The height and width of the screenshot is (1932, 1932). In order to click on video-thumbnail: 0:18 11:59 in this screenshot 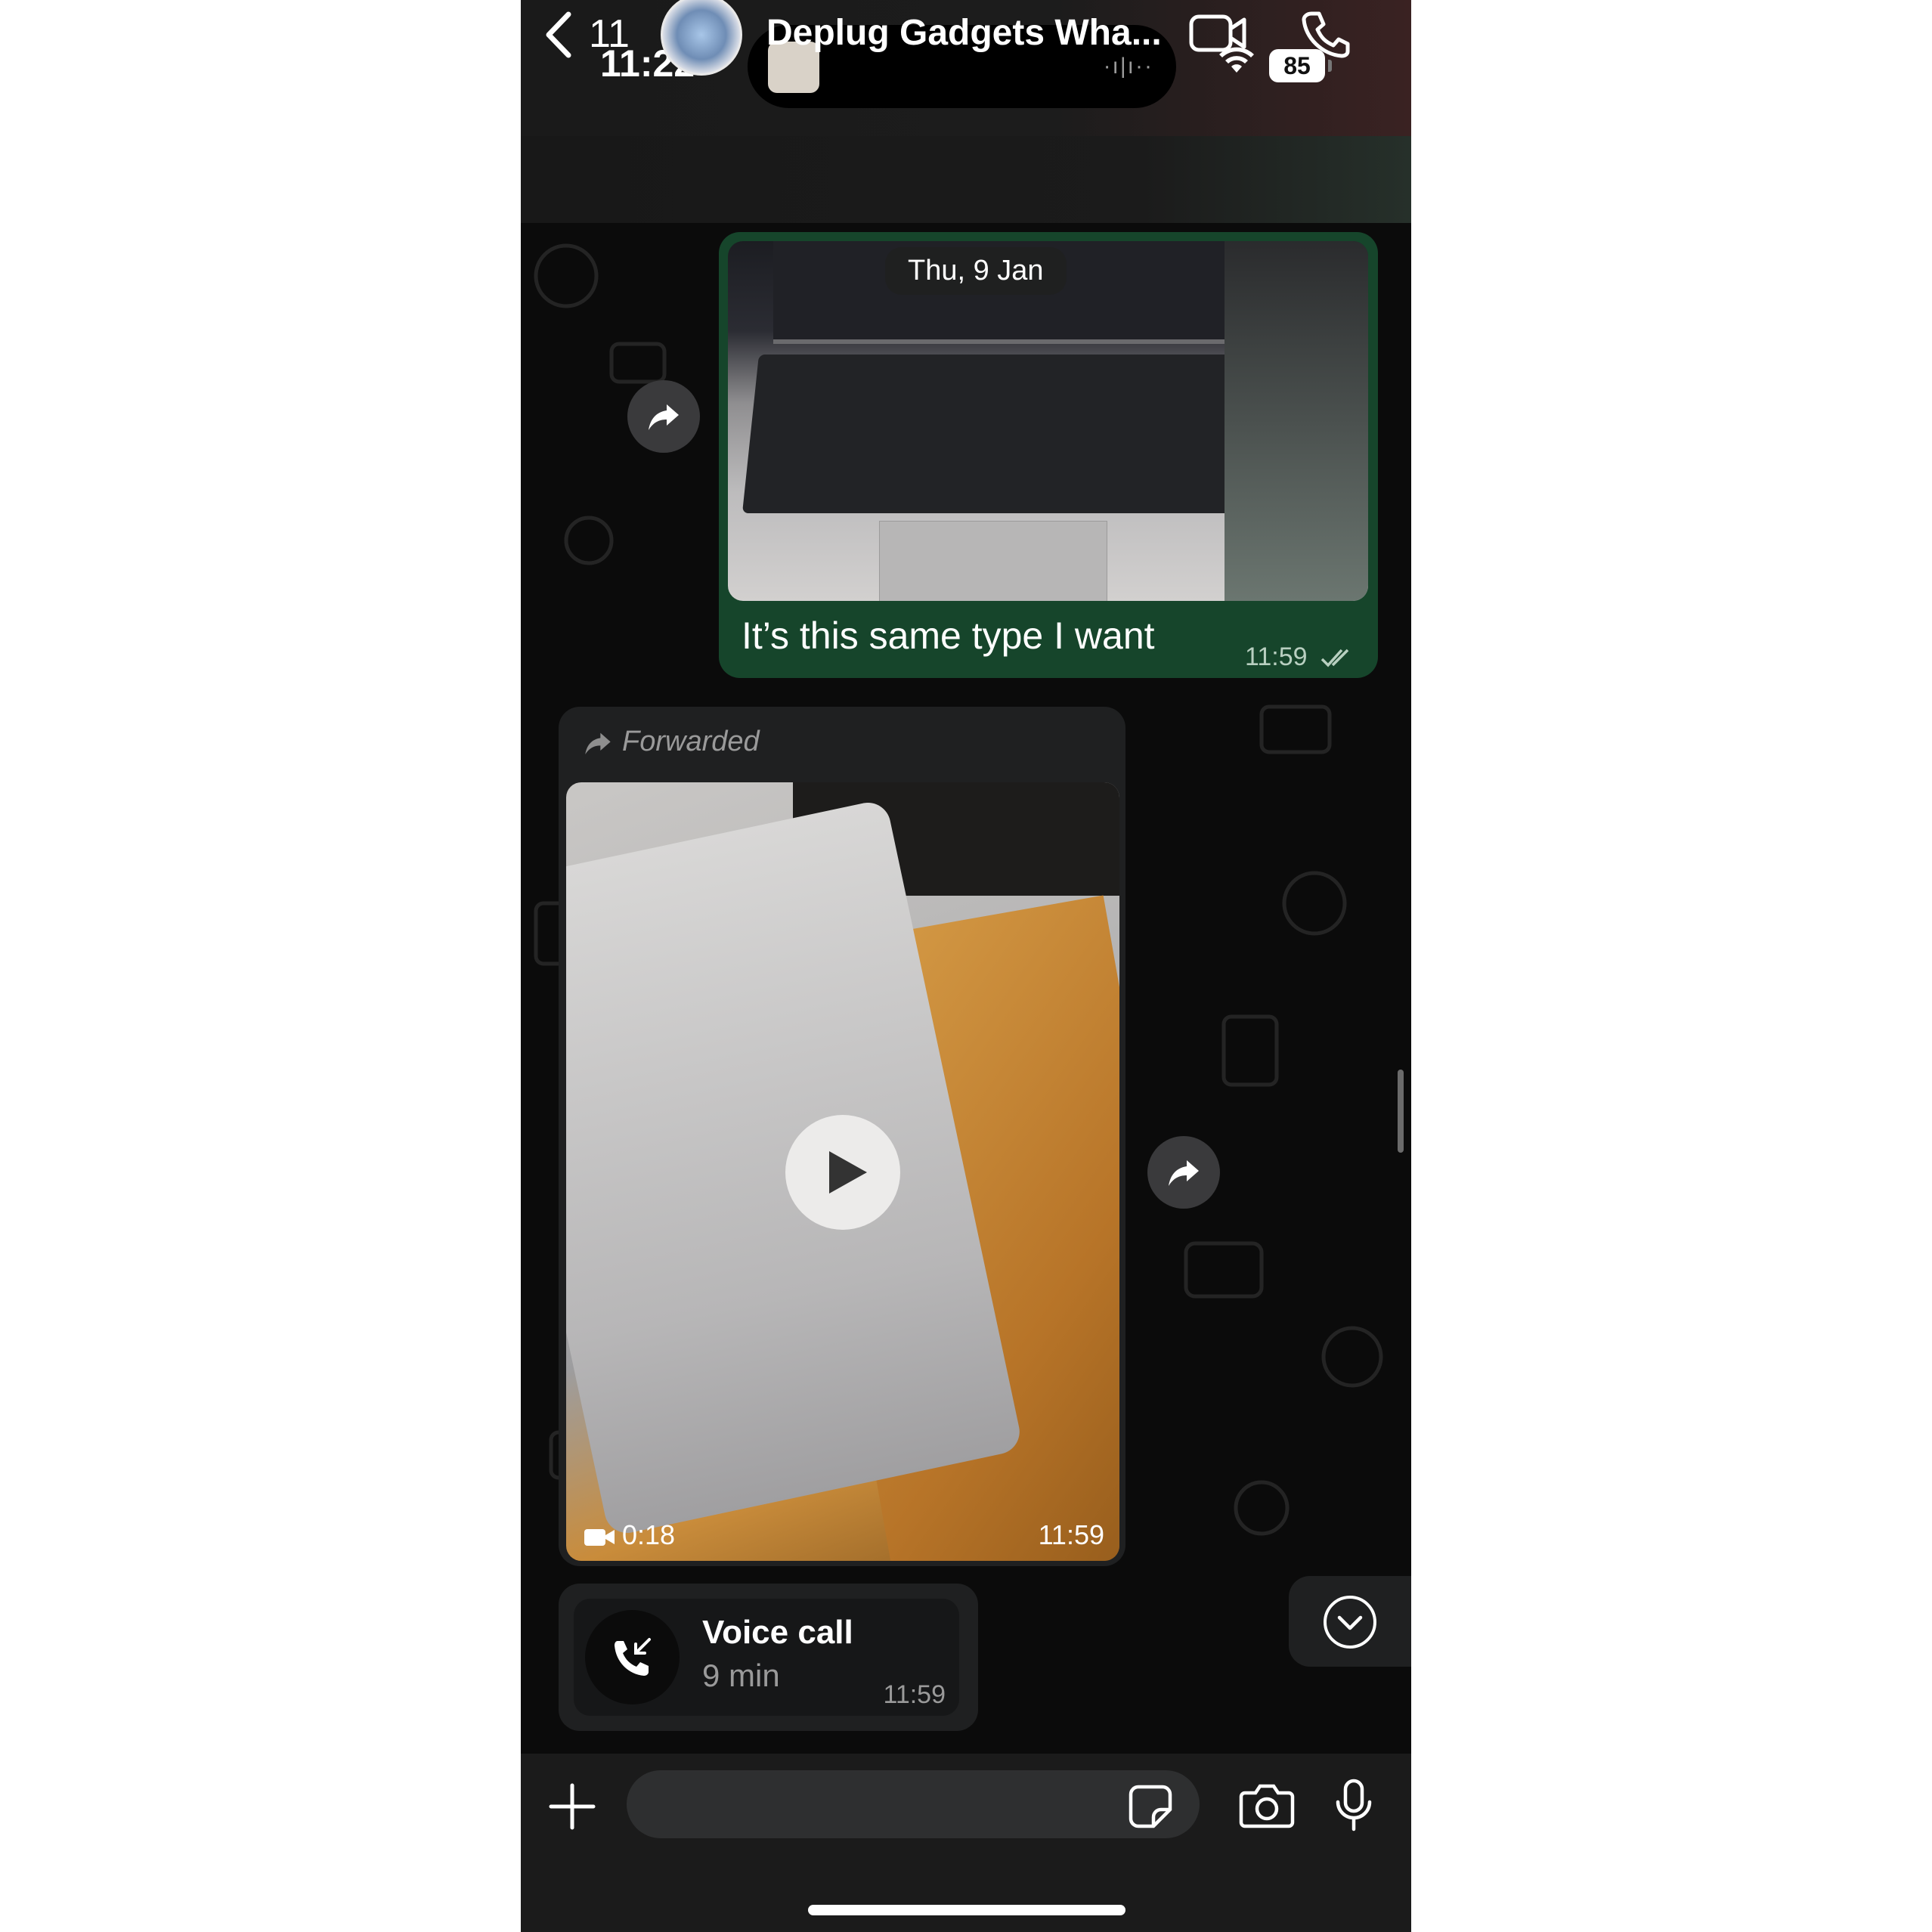, I will do `click(842, 1171)`.